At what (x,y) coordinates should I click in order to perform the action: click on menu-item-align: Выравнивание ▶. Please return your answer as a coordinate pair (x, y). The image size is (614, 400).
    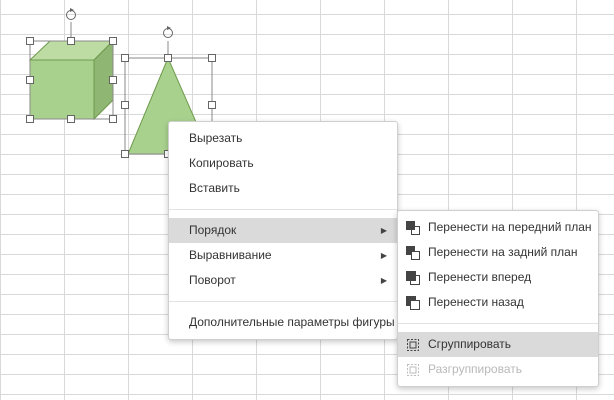
    Looking at the image, I should click on (283, 255).